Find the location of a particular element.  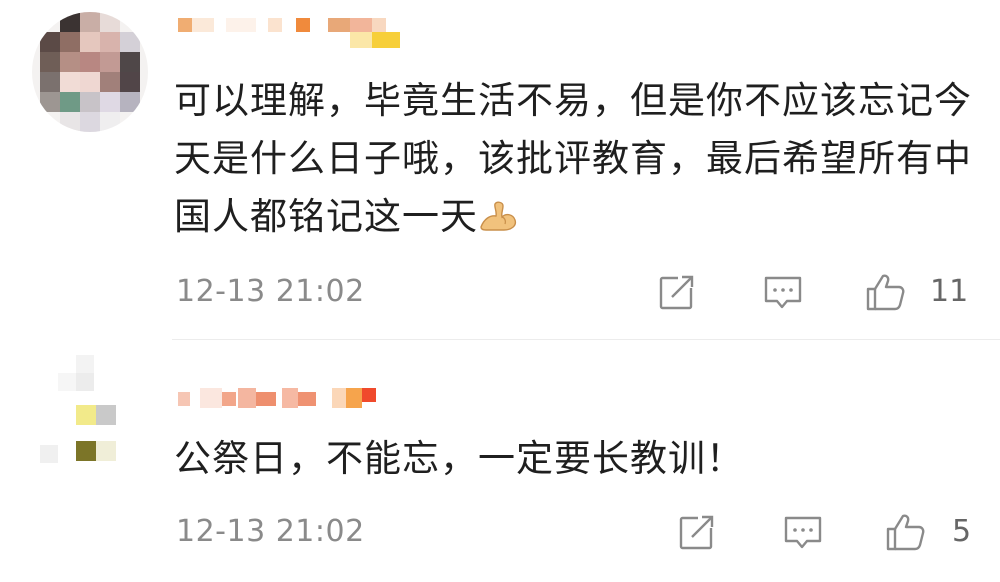

muscle-emoji-icon is located at coordinates (498, 216).